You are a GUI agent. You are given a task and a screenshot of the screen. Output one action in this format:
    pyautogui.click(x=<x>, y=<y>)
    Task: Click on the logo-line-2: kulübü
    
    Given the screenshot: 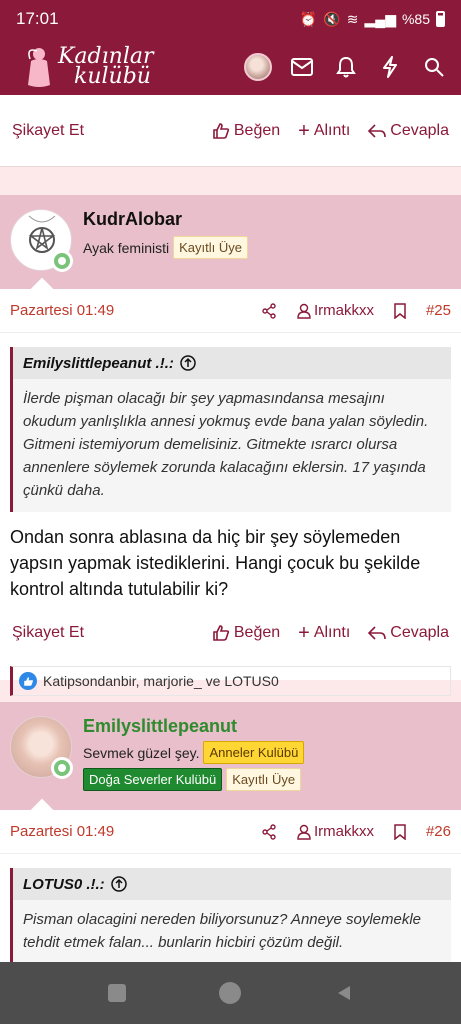 What is the action you would take?
    pyautogui.click(x=112, y=76)
    